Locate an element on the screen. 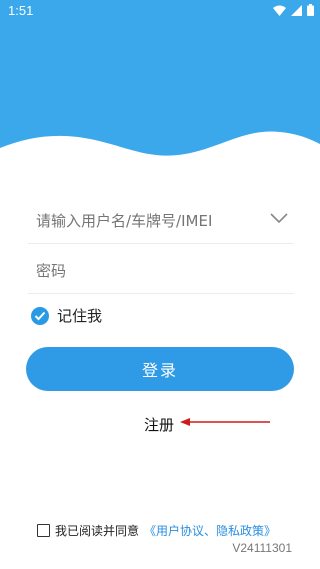 This screenshot has height=569, width=320. remember-me: 记住我 is located at coordinates (66, 315).